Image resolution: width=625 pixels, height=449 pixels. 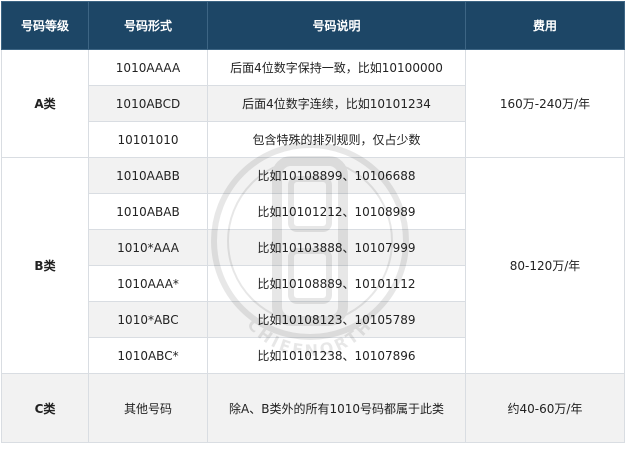 I want to click on description-cell: 后面4位数字保持一致，比如10100000, so click(x=336, y=67).